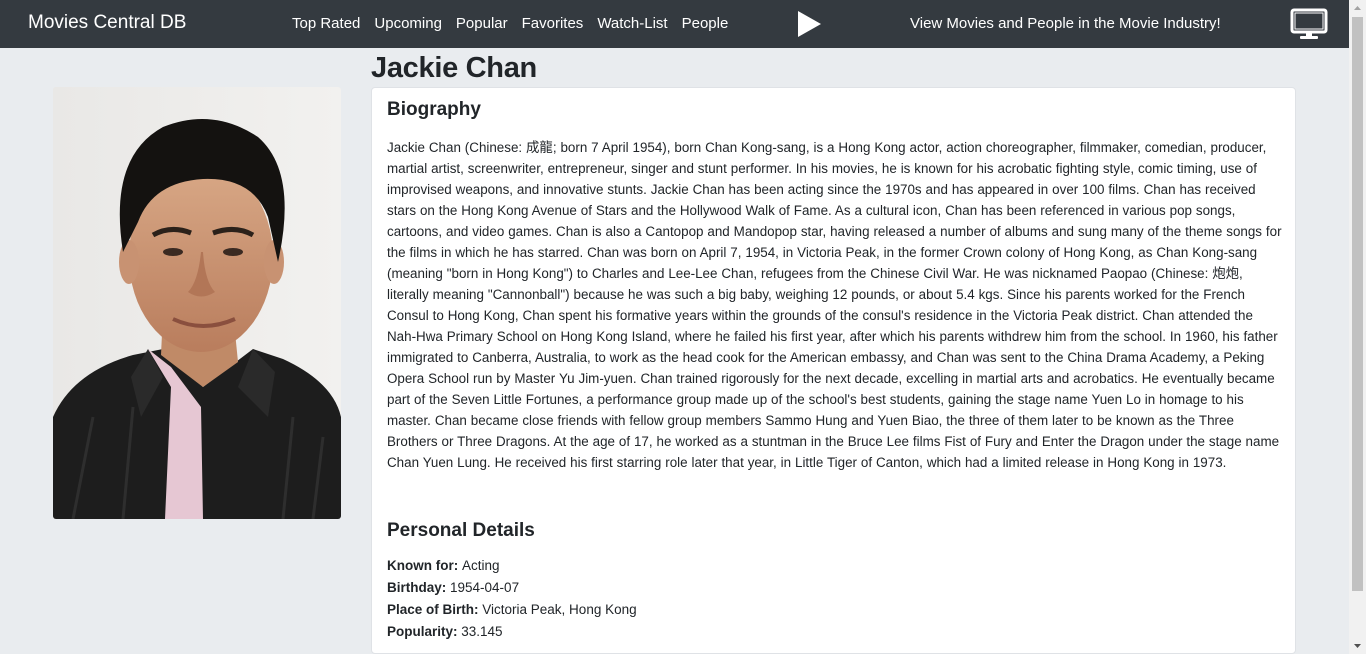 The height and width of the screenshot is (654, 1366). Describe the element at coordinates (482, 631) in the screenshot. I see `popularity-value: 33.145` at that location.